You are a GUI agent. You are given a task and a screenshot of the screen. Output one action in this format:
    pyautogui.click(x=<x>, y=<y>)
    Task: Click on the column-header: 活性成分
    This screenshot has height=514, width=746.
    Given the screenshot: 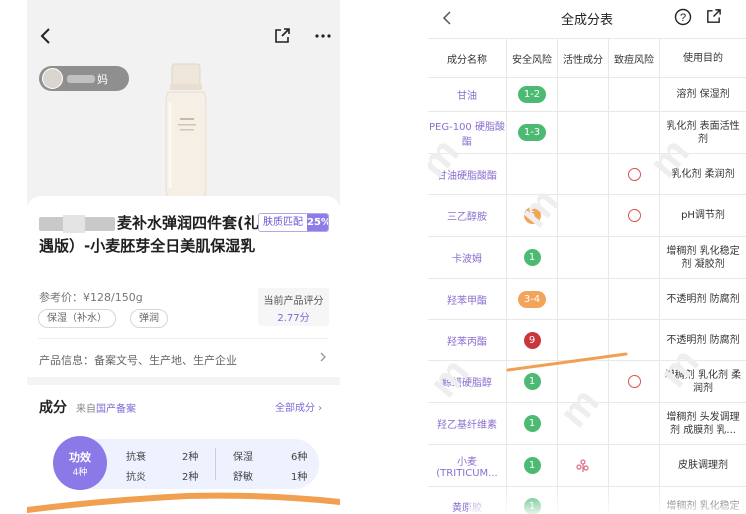 What is the action you would take?
    pyautogui.click(x=583, y=58)
    